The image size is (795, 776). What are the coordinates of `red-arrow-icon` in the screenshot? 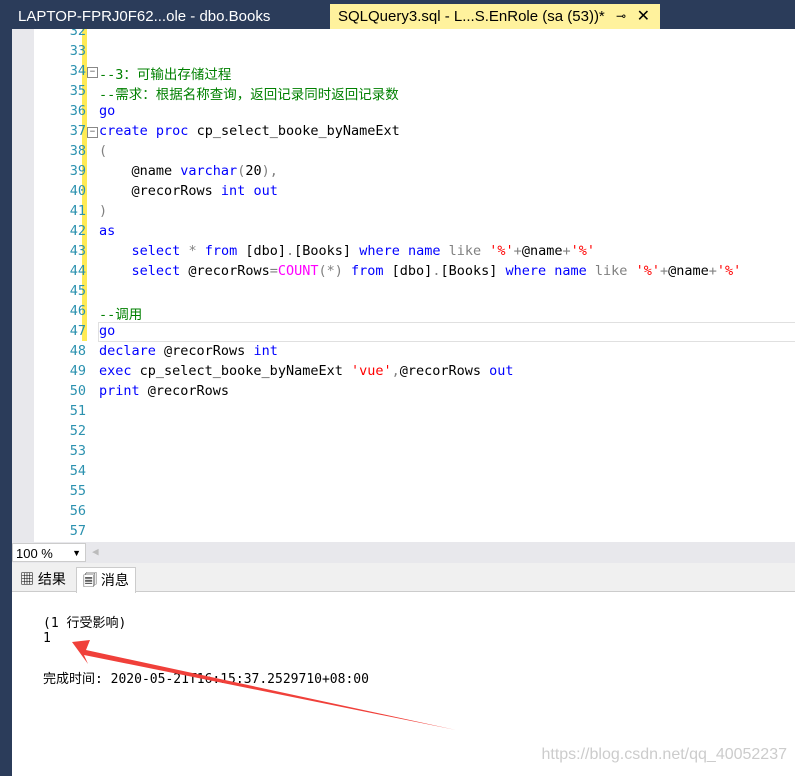 It's located at (264, 685).